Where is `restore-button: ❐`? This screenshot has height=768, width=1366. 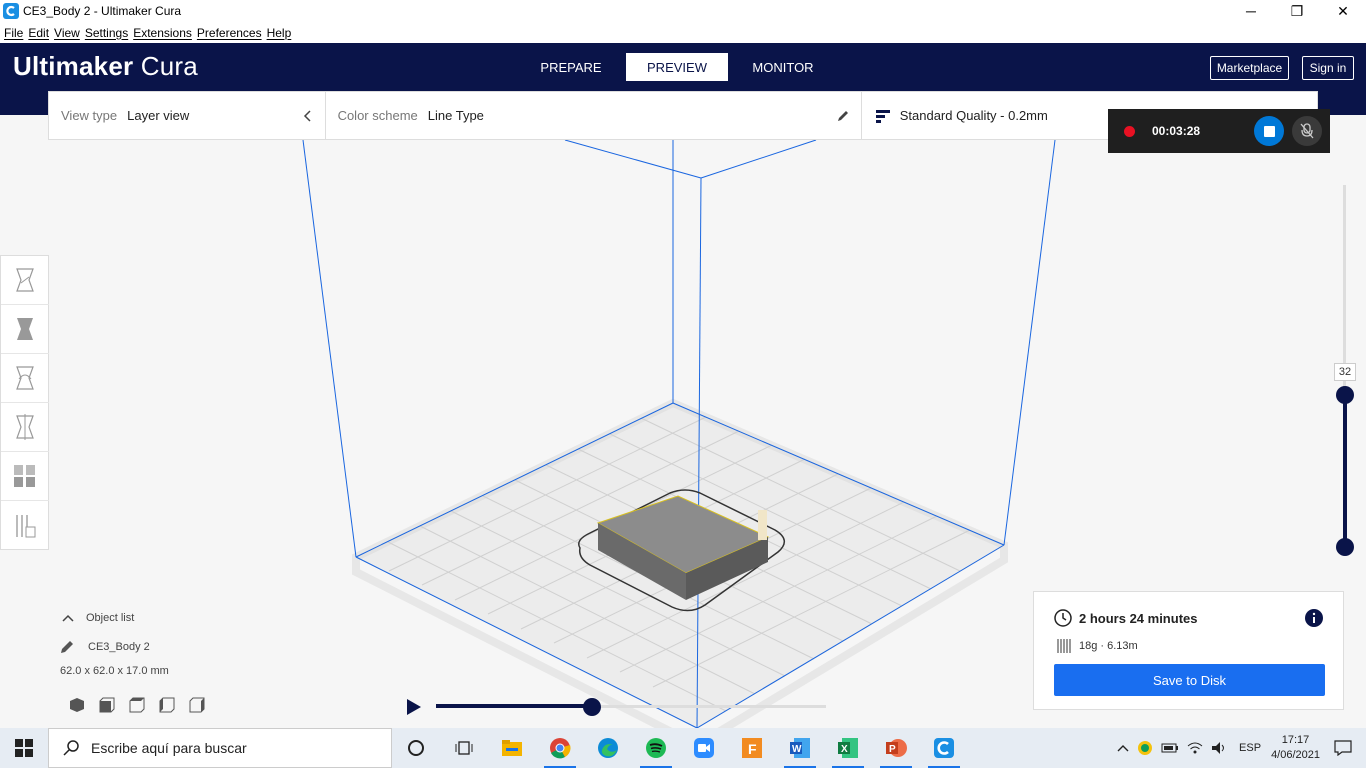 restore-button: ❐ is located at coordinates (1297, 11).